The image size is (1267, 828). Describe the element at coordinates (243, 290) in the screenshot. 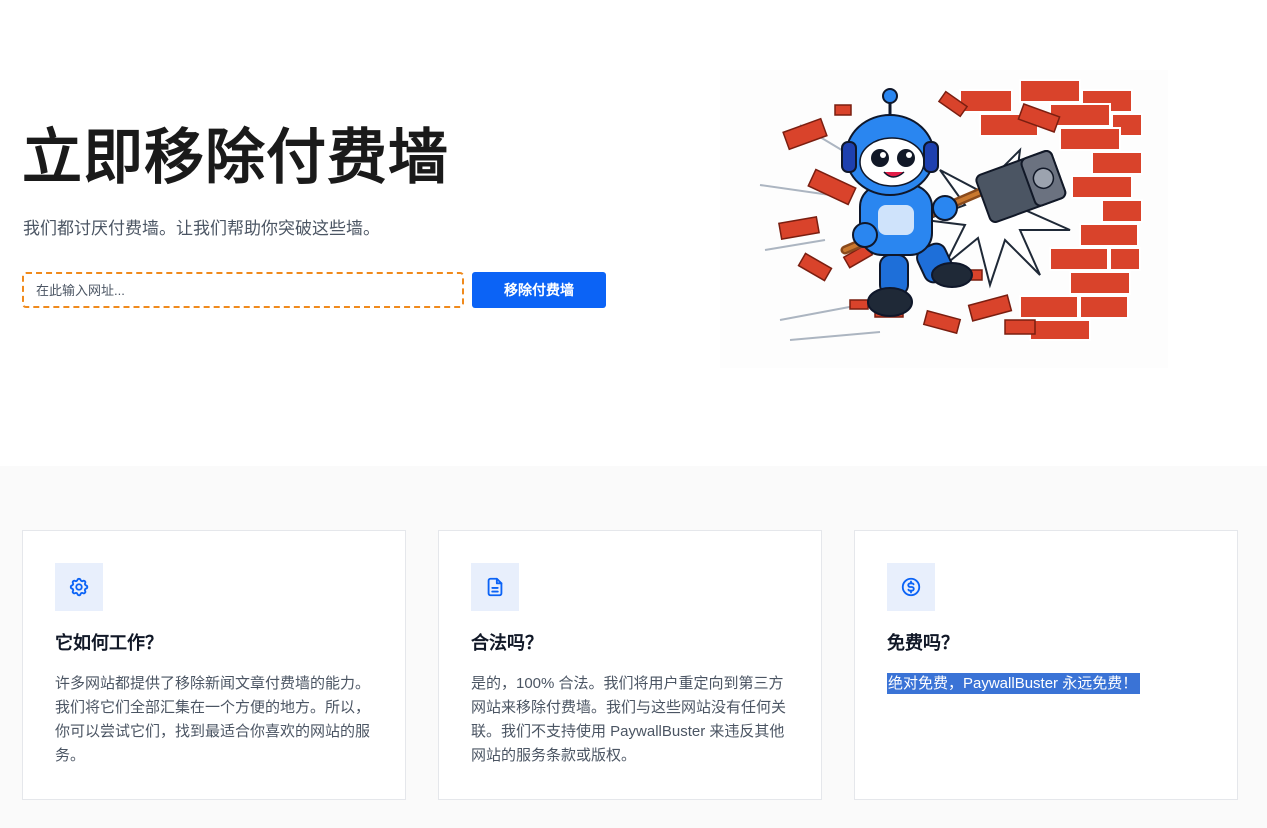

I see `url-input` at that location.